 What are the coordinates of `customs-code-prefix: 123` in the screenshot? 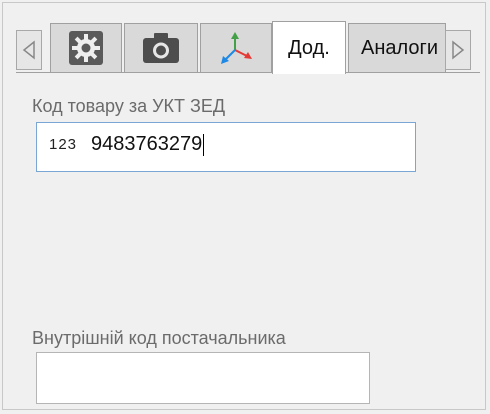 It's located at (63, 144).